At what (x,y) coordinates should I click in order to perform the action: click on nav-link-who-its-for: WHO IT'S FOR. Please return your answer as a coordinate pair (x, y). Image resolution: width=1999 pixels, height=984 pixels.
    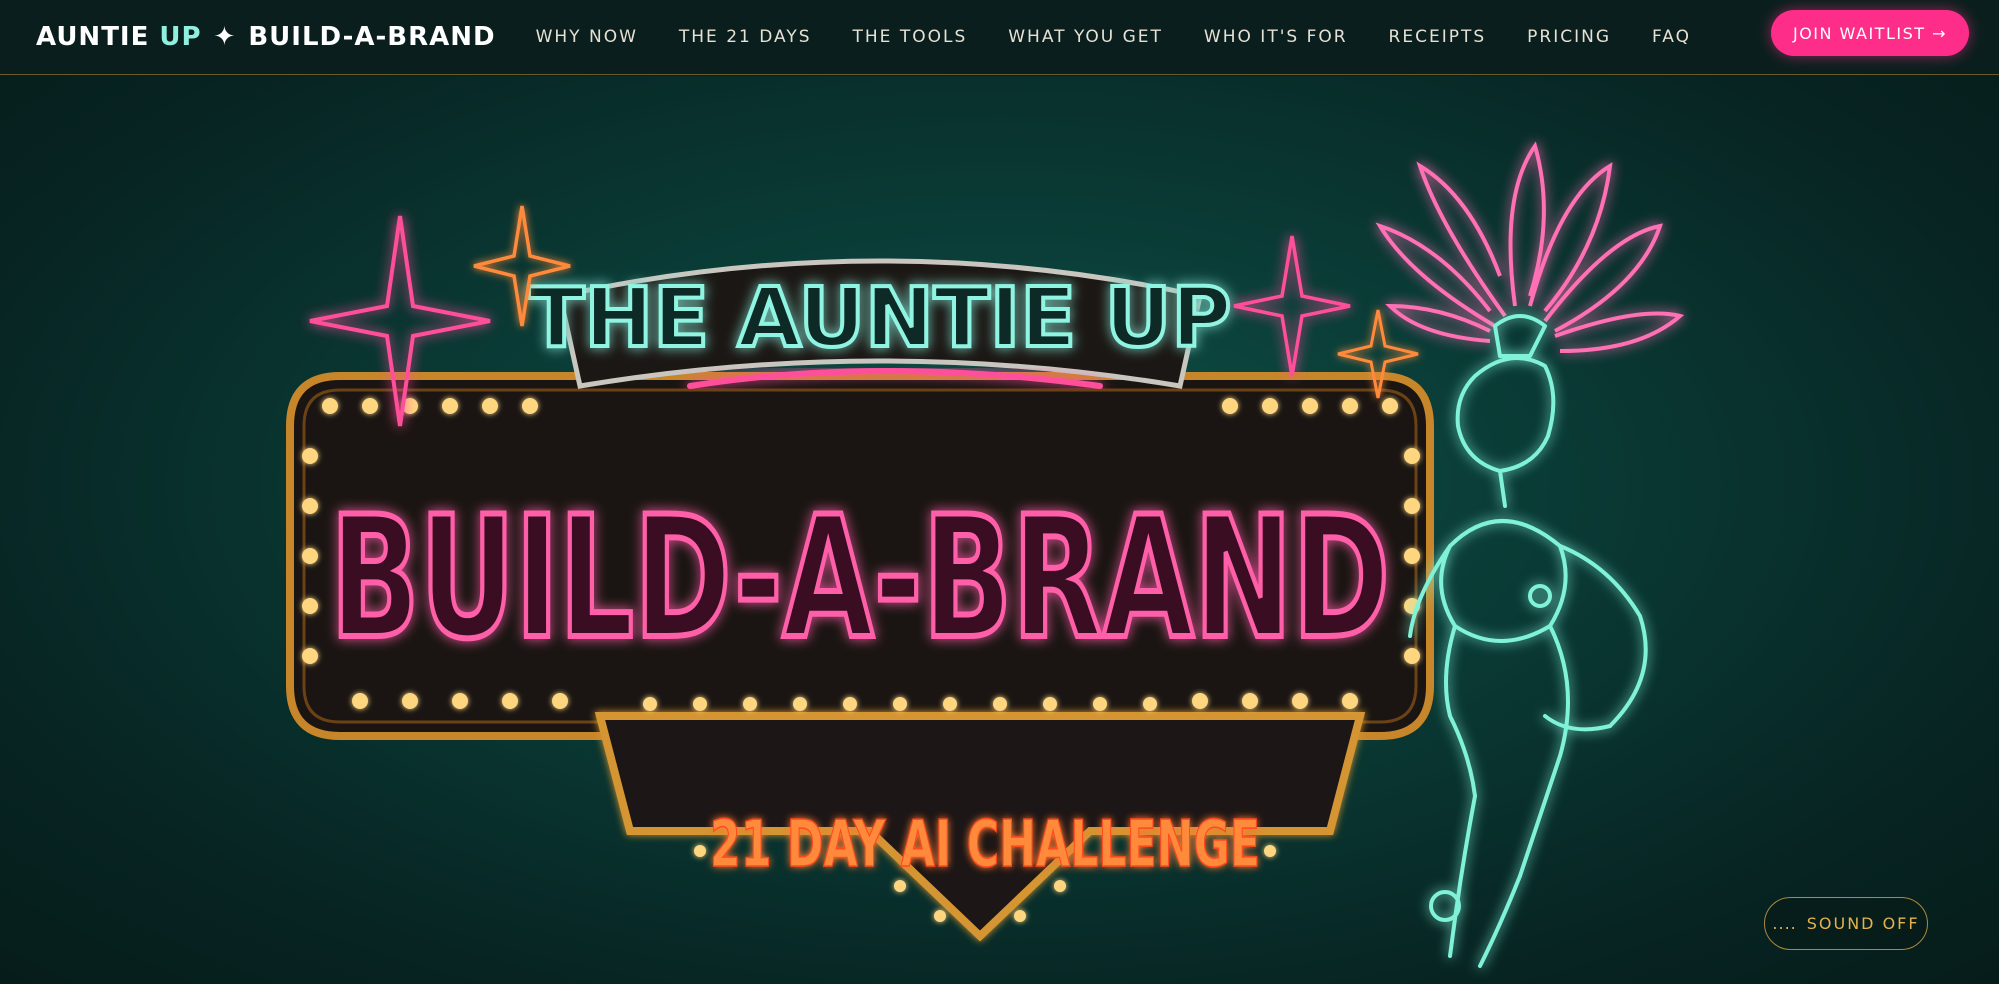
    Looking at the image, I should click on (1276, 37).